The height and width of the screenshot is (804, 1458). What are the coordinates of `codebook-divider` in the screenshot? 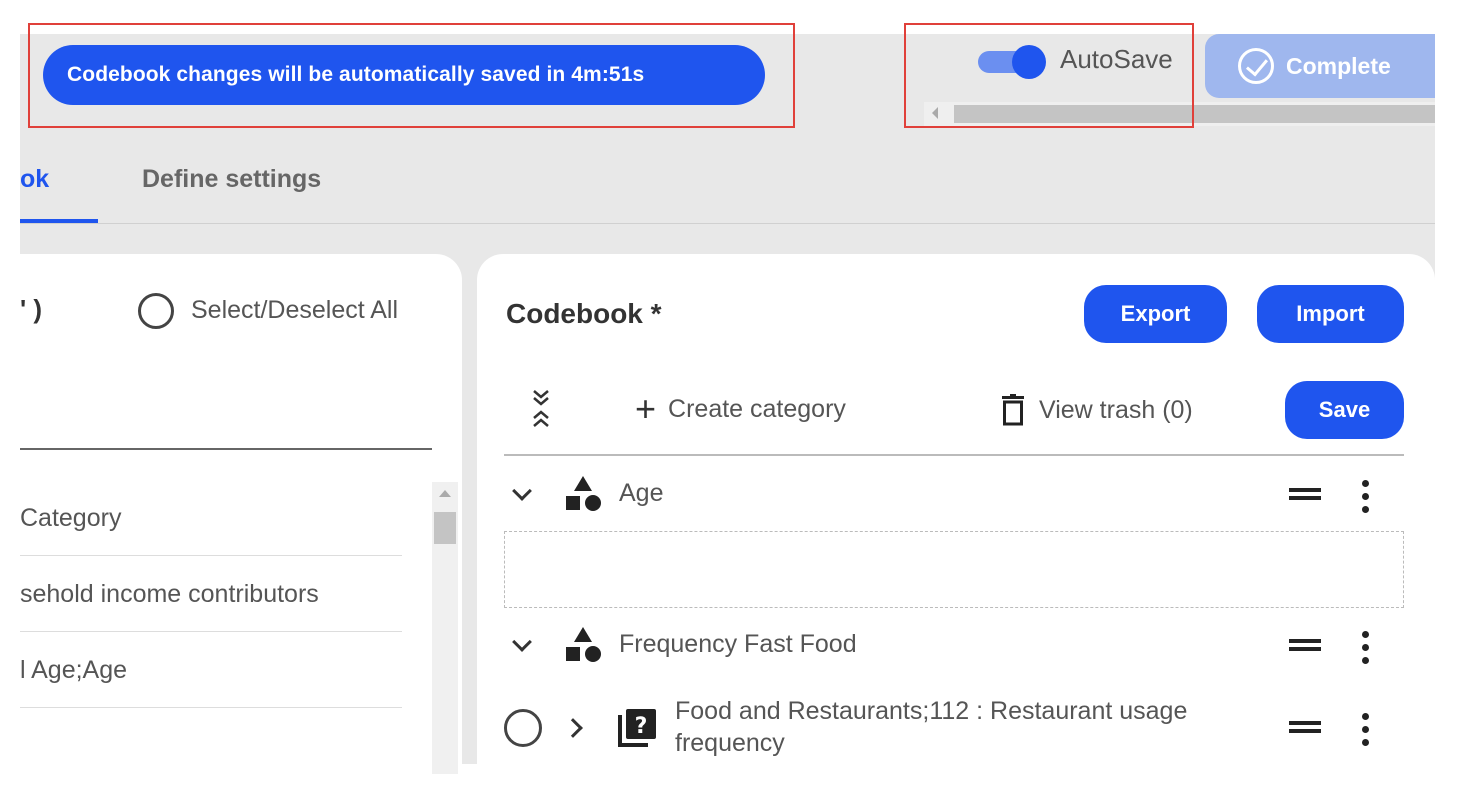 It's located at (954, 455).